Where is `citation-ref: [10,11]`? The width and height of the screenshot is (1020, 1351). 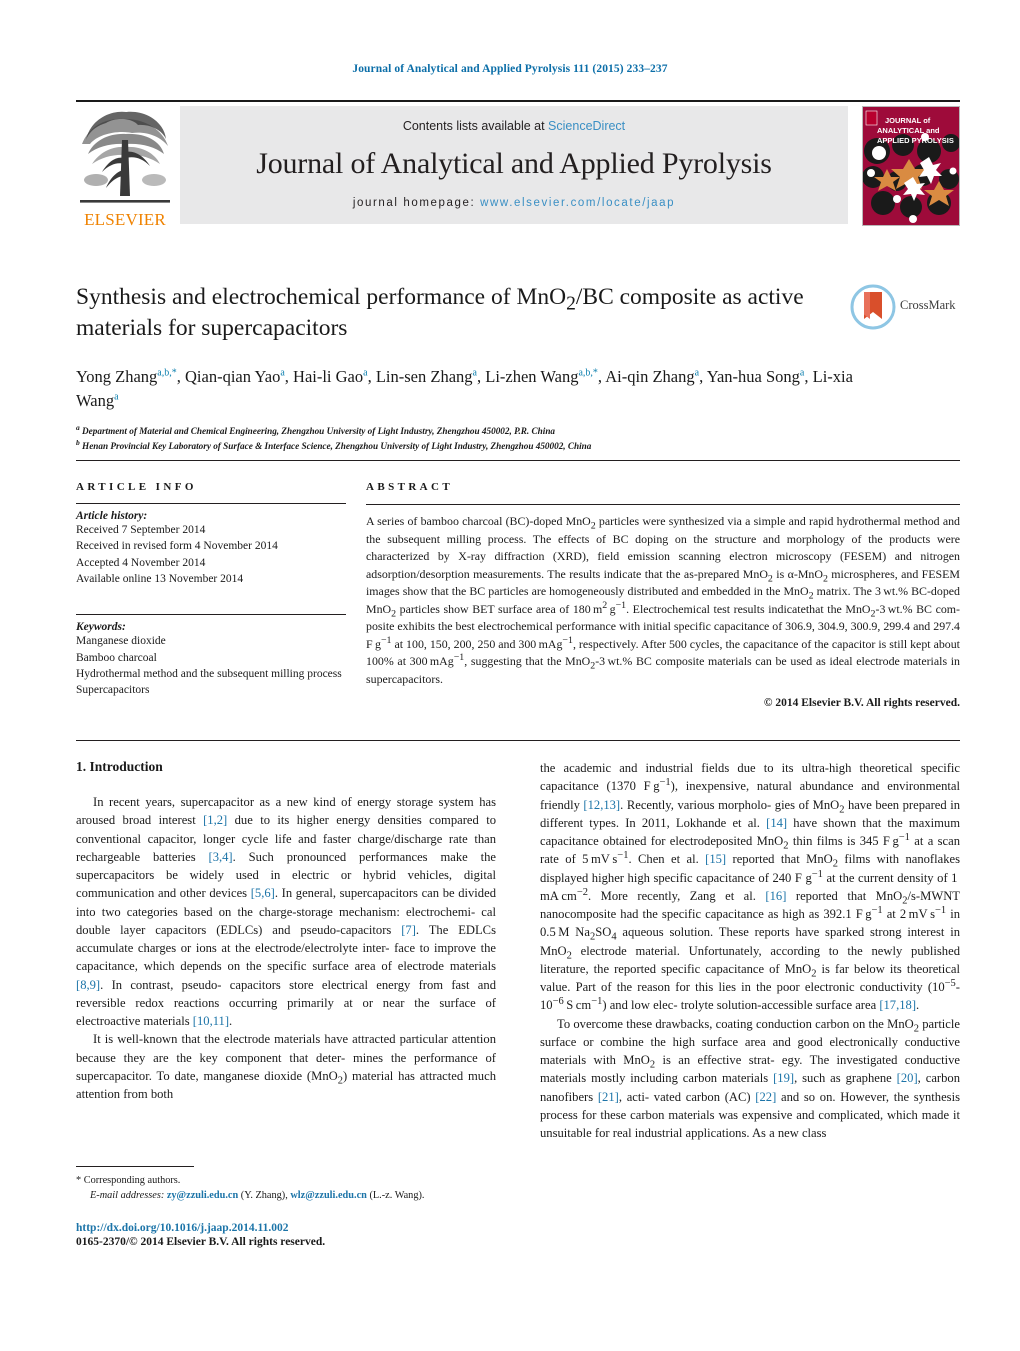 citation-ref: [10,11] is located at coordinates (211, 1021).